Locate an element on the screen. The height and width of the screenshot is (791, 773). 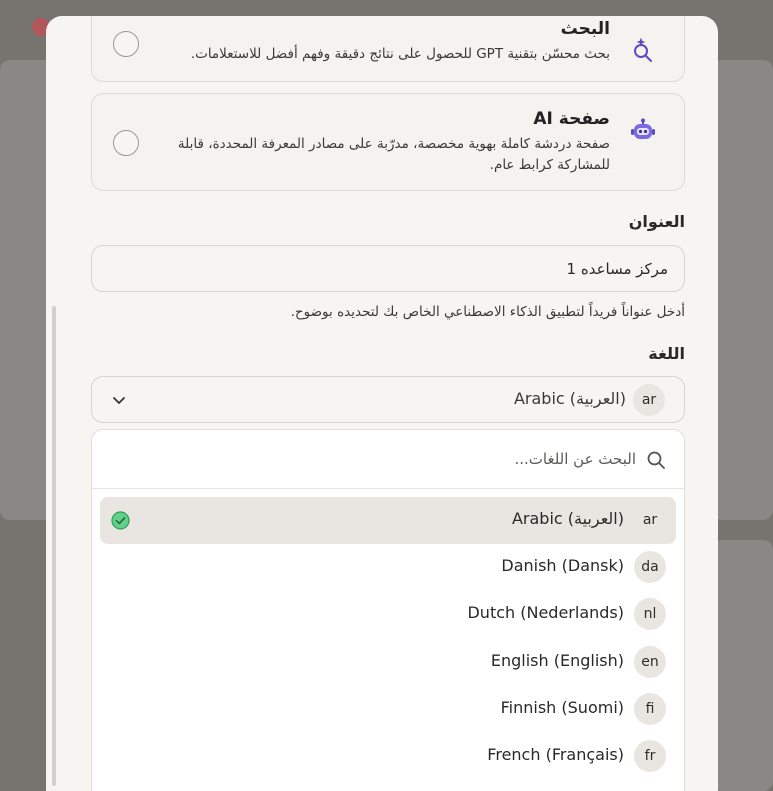
language-option-label: French (Français) is located at coordinates (555, 754).